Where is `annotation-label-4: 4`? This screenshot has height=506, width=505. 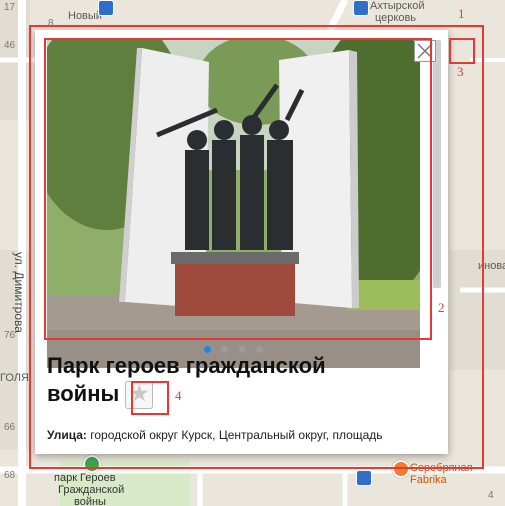
annotation-label-4: 4 is located at coordinates (178, 395).